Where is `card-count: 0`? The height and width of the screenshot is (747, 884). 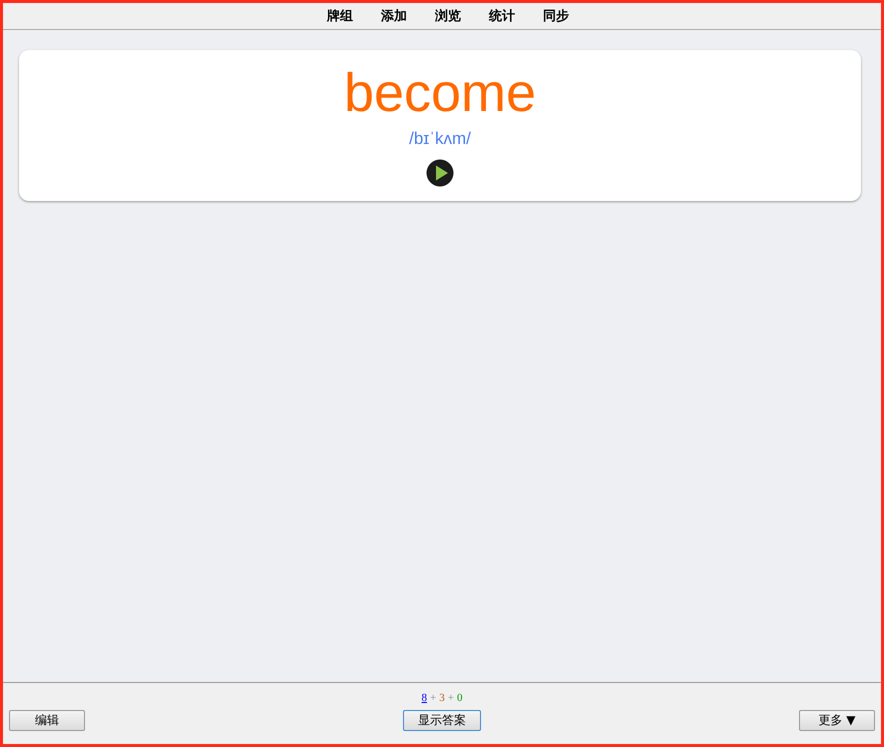 card-count: 0 is located at coordinates (459, 698).